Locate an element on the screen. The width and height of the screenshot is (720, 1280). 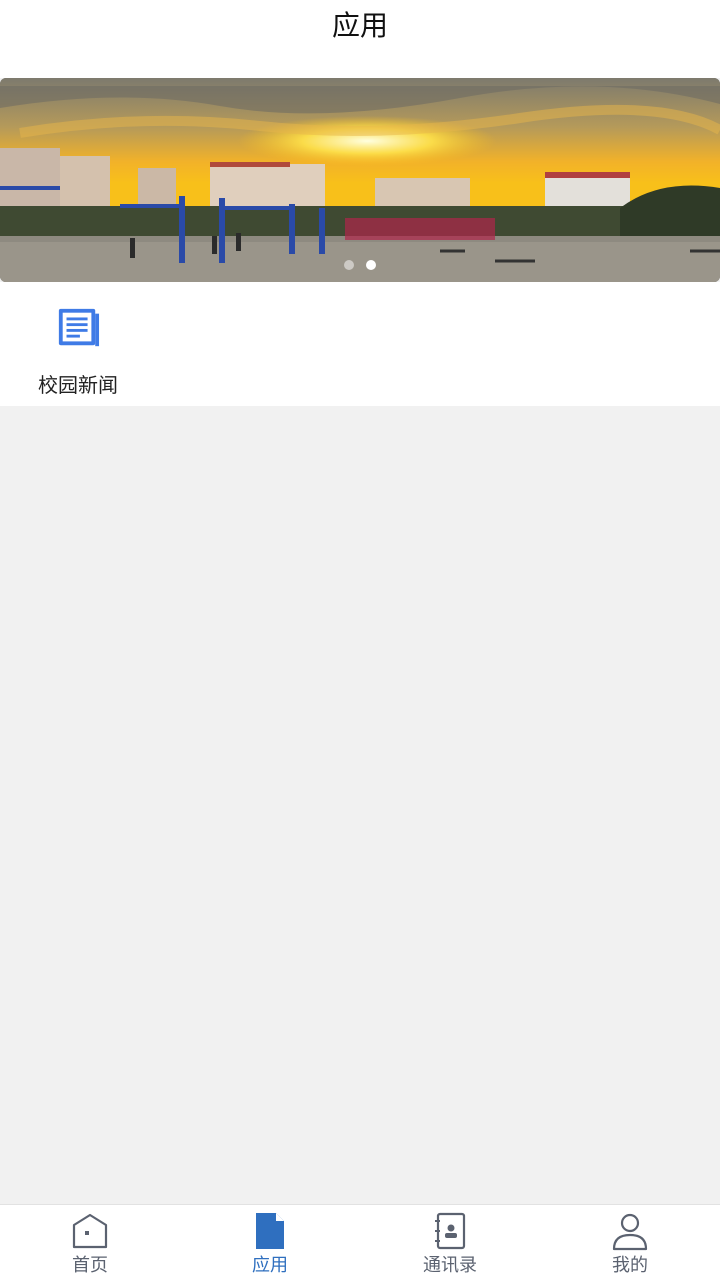
tab-me: 我的 is located at coordinates (630, 1242).